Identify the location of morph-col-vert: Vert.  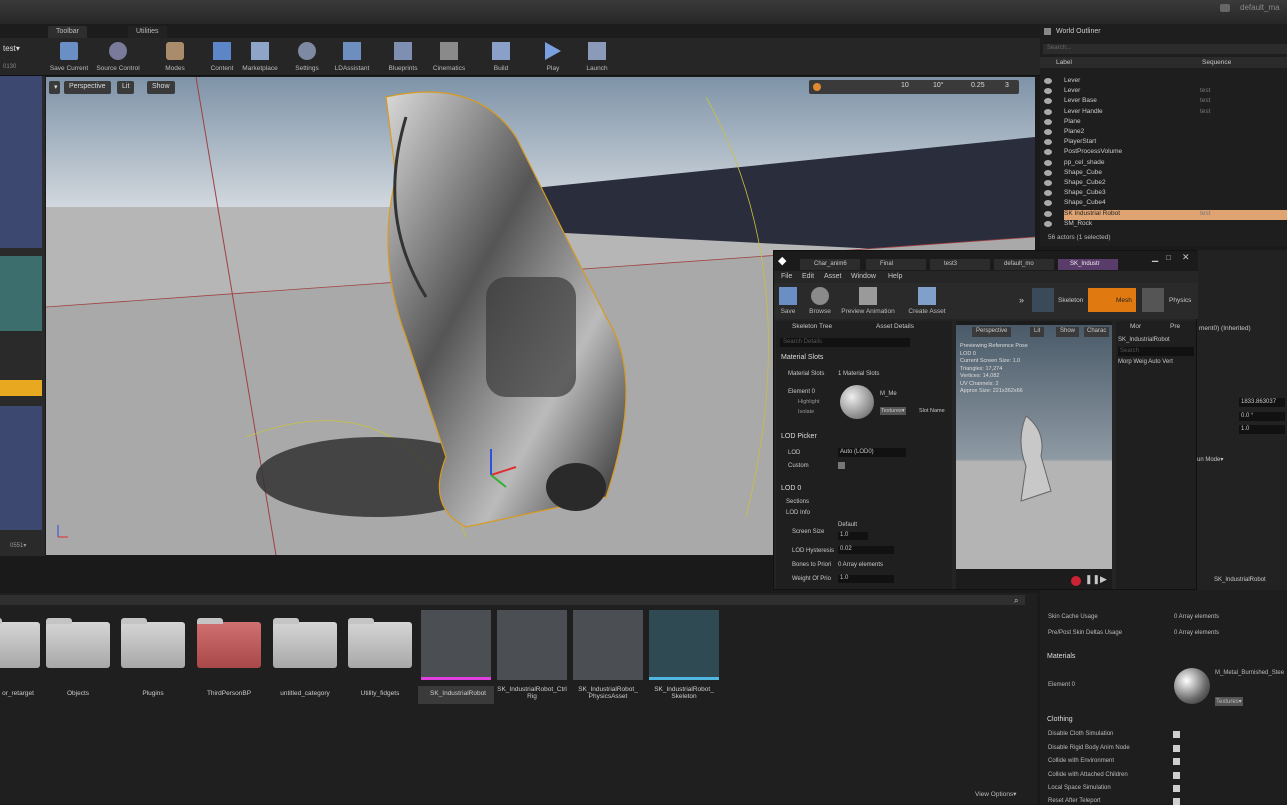
(1167, 362).